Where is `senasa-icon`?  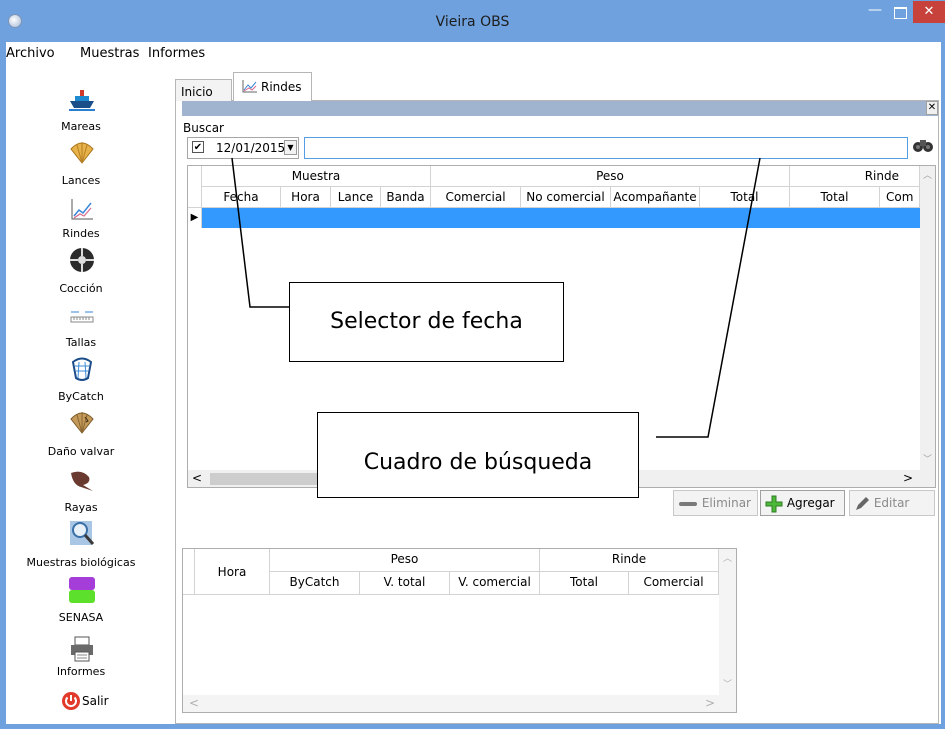
senasa-icon is located at coordinates (82, 590).